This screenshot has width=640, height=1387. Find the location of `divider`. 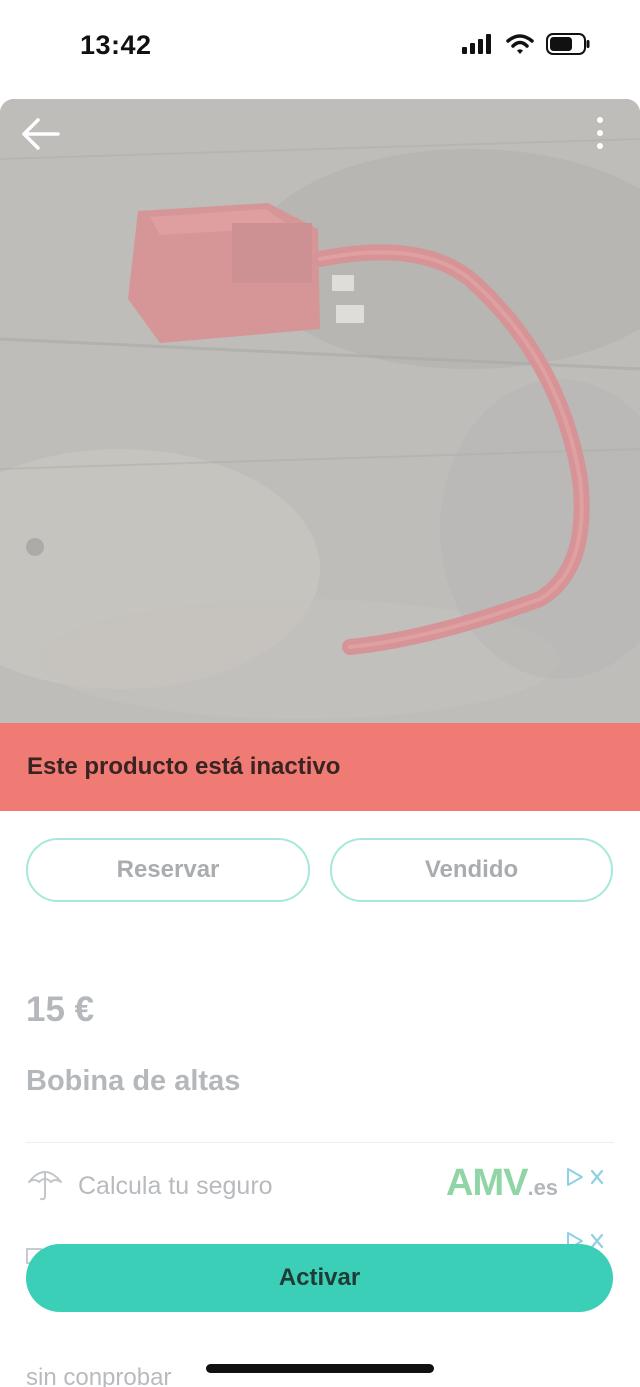

divider is located at coordinates (320, 1142).